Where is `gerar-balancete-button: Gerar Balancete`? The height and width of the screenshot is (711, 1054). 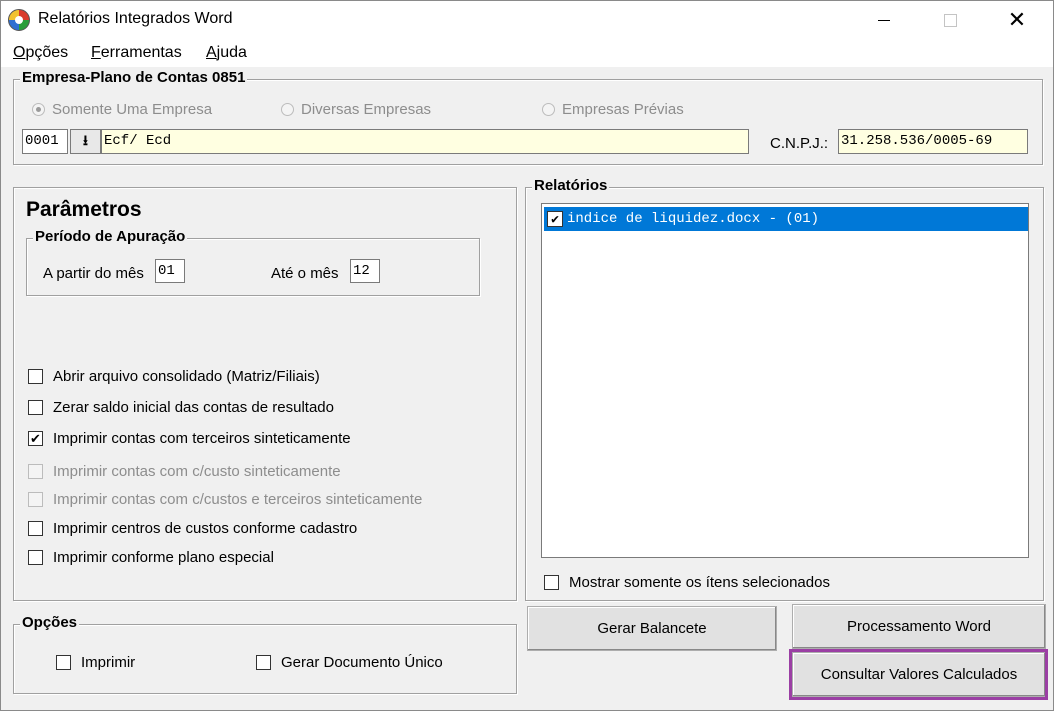
gerar-balancete-button: Gerar Balancete is located at coordinates (652, 628).